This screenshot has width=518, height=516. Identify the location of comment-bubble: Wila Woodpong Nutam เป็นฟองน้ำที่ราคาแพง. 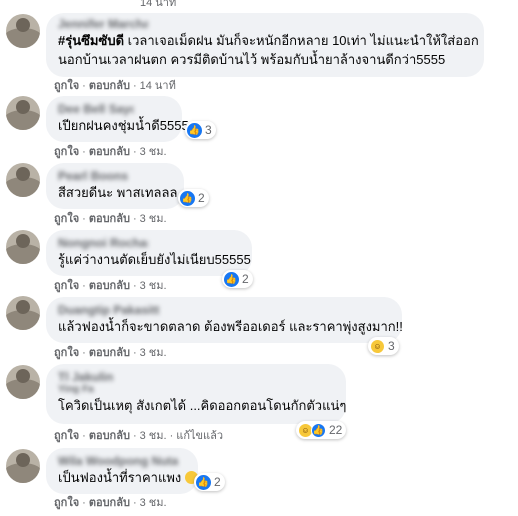
(122, 471).